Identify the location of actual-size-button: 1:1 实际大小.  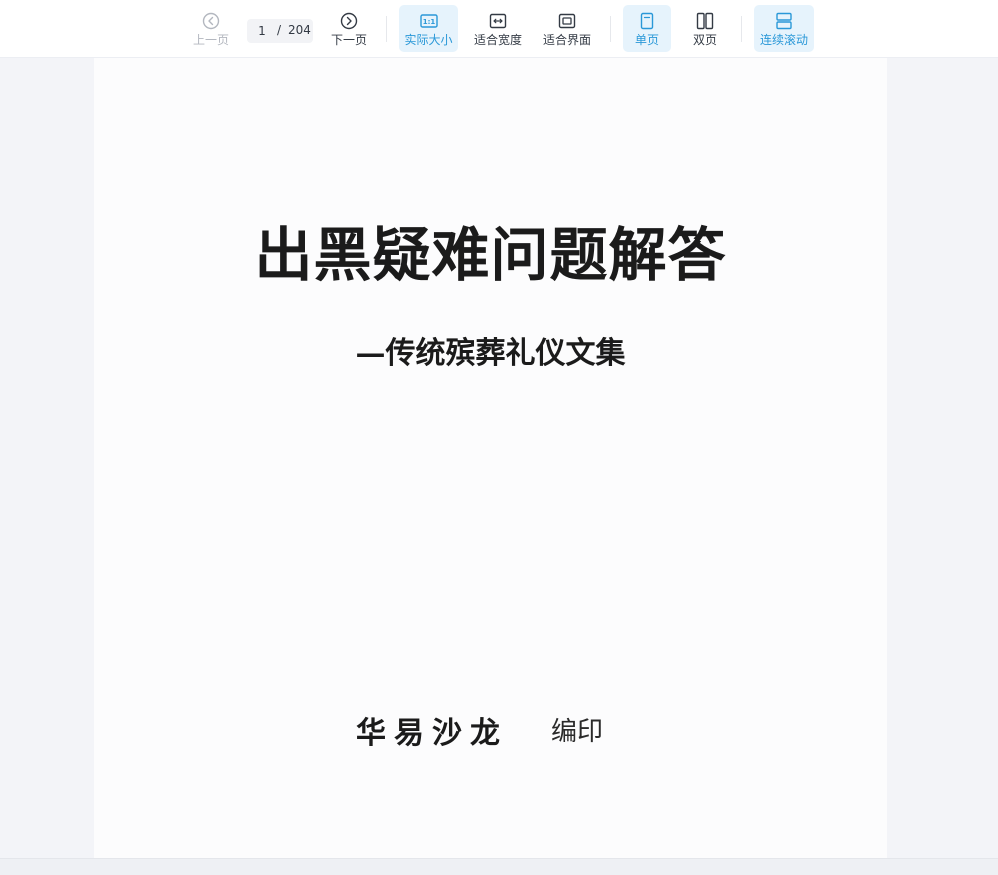
(428, 28).